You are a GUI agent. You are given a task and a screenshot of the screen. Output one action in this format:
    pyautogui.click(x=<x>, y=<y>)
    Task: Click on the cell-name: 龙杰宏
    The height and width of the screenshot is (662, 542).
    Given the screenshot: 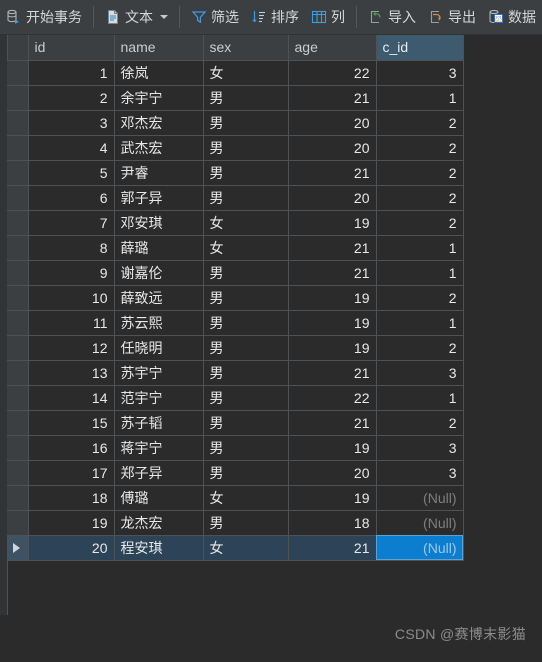 What is the action you would take?
    pyautogui.click(x=159, y=523)
    